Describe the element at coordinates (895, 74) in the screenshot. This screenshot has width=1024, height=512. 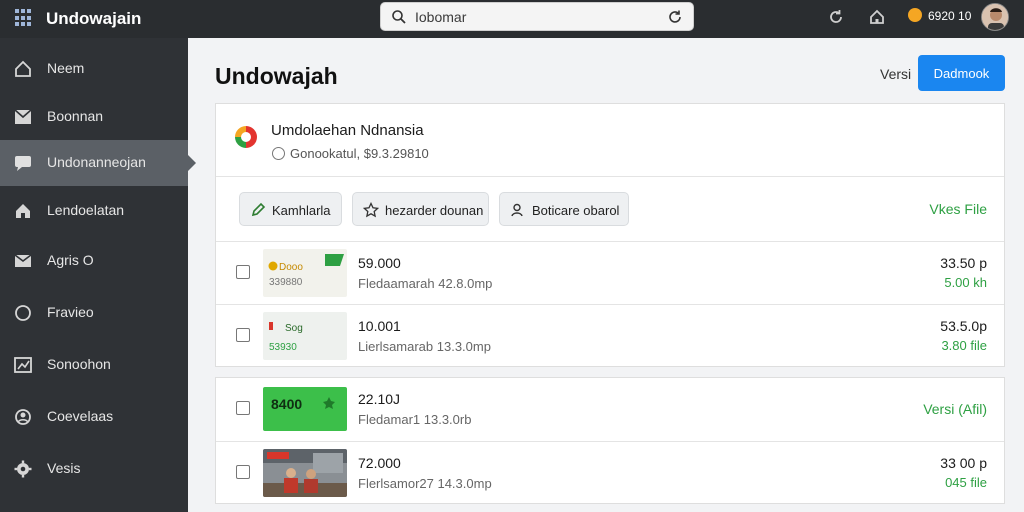
I see `version-label: Versi` at that location.